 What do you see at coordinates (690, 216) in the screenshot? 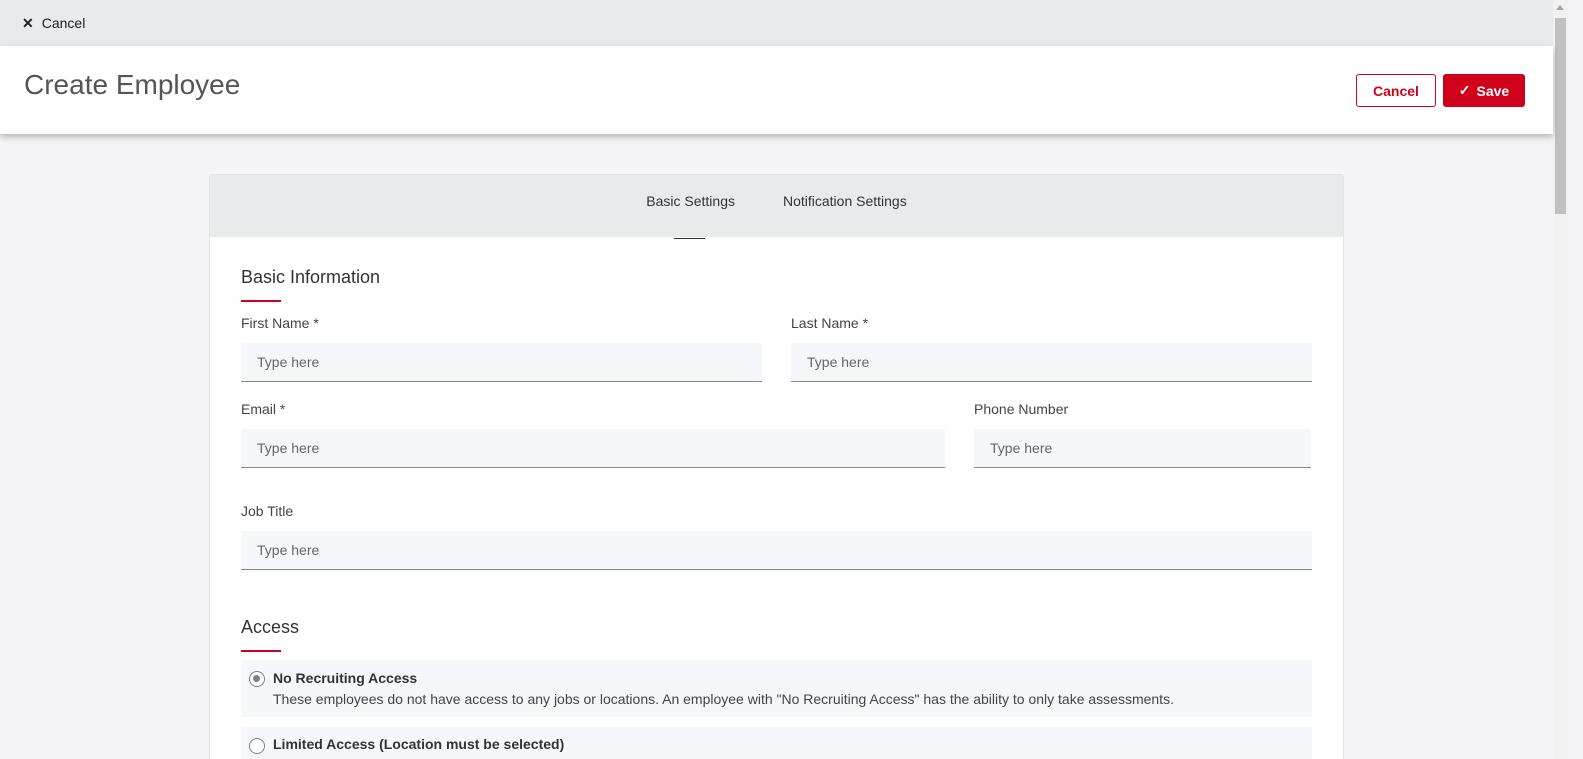
I see `tab-basic-settings: Basic Settings` at bounding box center [690, 216].